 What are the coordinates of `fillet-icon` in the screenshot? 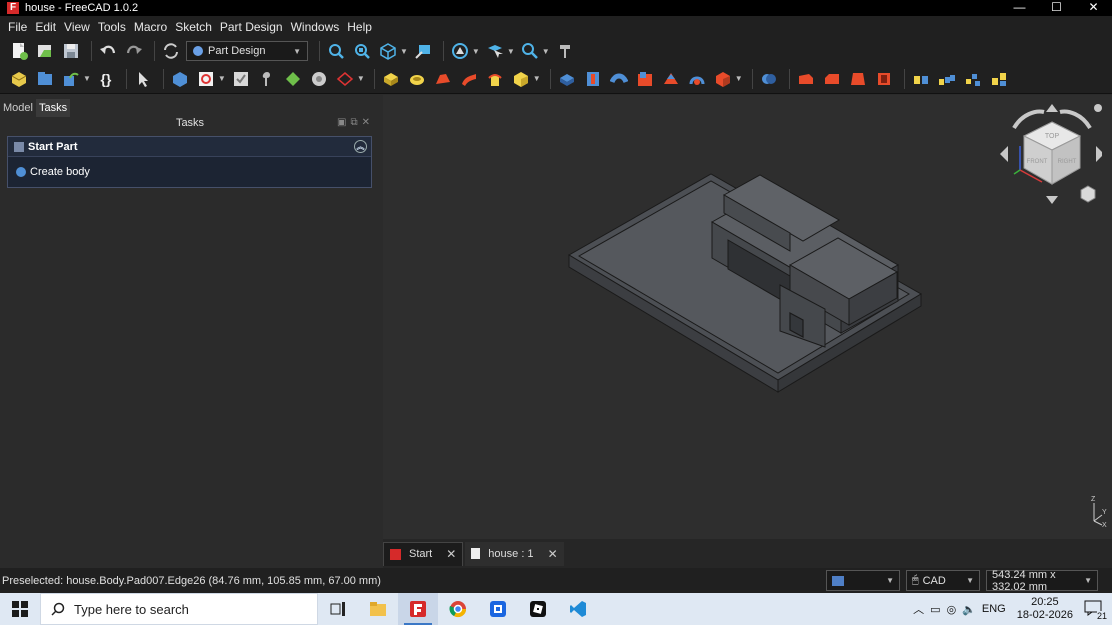 It's located at (806, 79).